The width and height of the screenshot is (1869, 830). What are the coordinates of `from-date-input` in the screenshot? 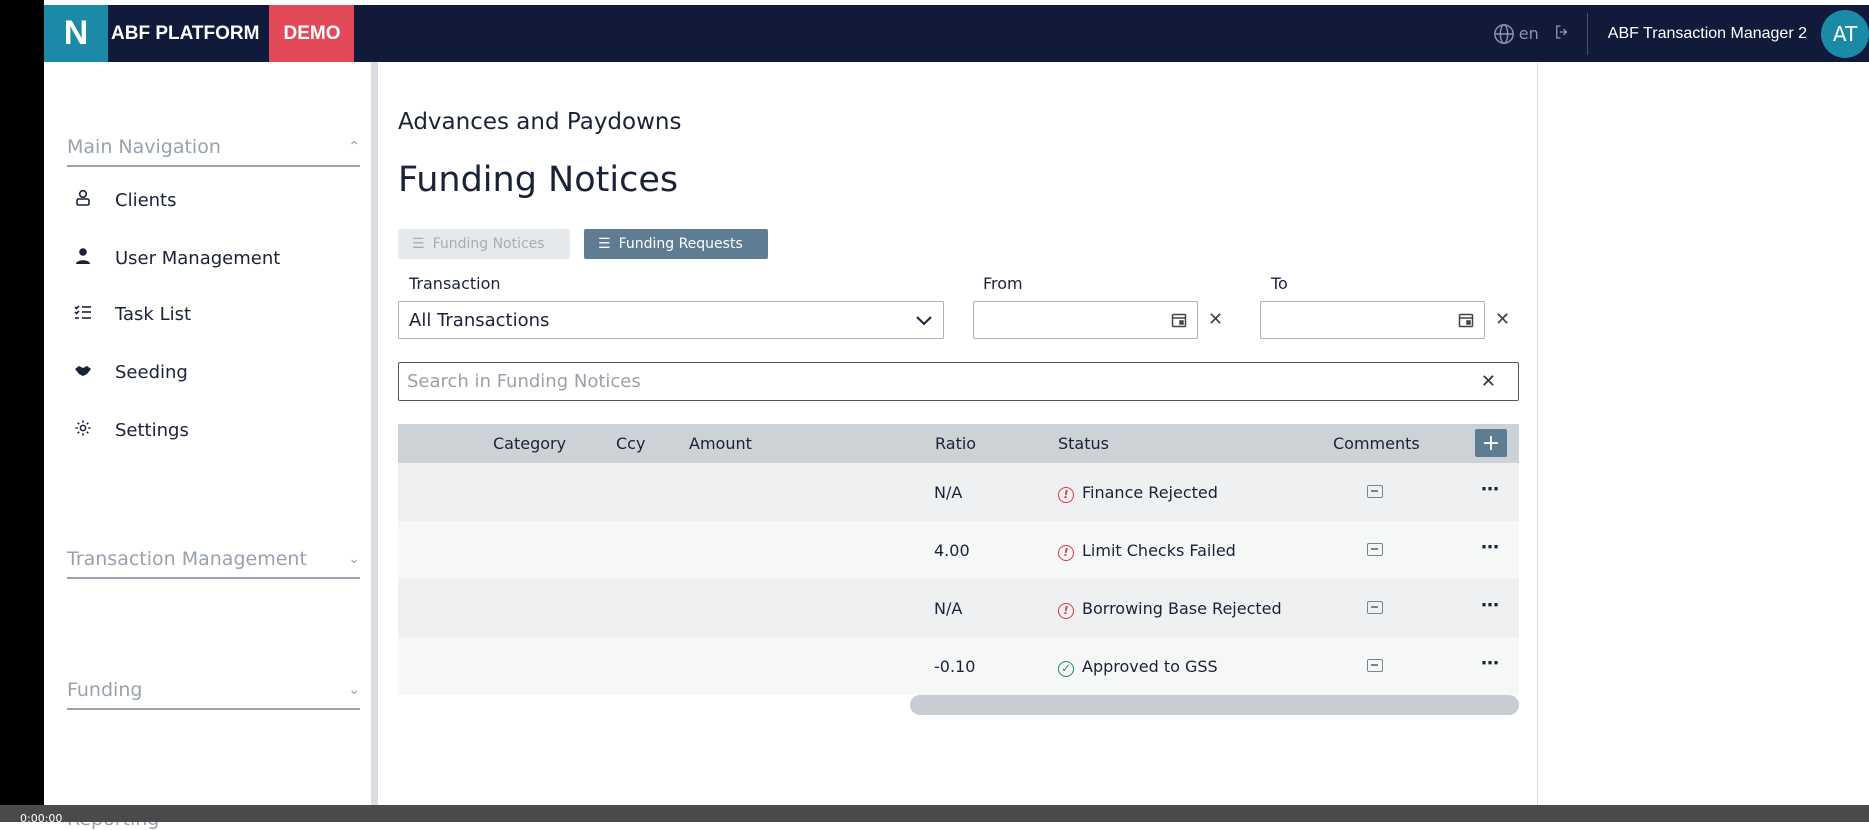 It's located at (1085, 320).